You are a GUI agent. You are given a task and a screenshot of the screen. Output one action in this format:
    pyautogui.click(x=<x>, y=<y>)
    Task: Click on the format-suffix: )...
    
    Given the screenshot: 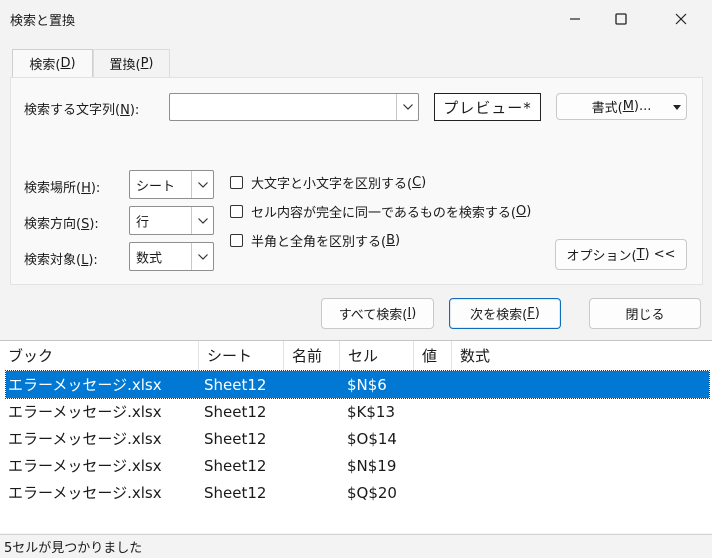 What is the action you would take?
    pyautogui.click(x=642, y=106)
    